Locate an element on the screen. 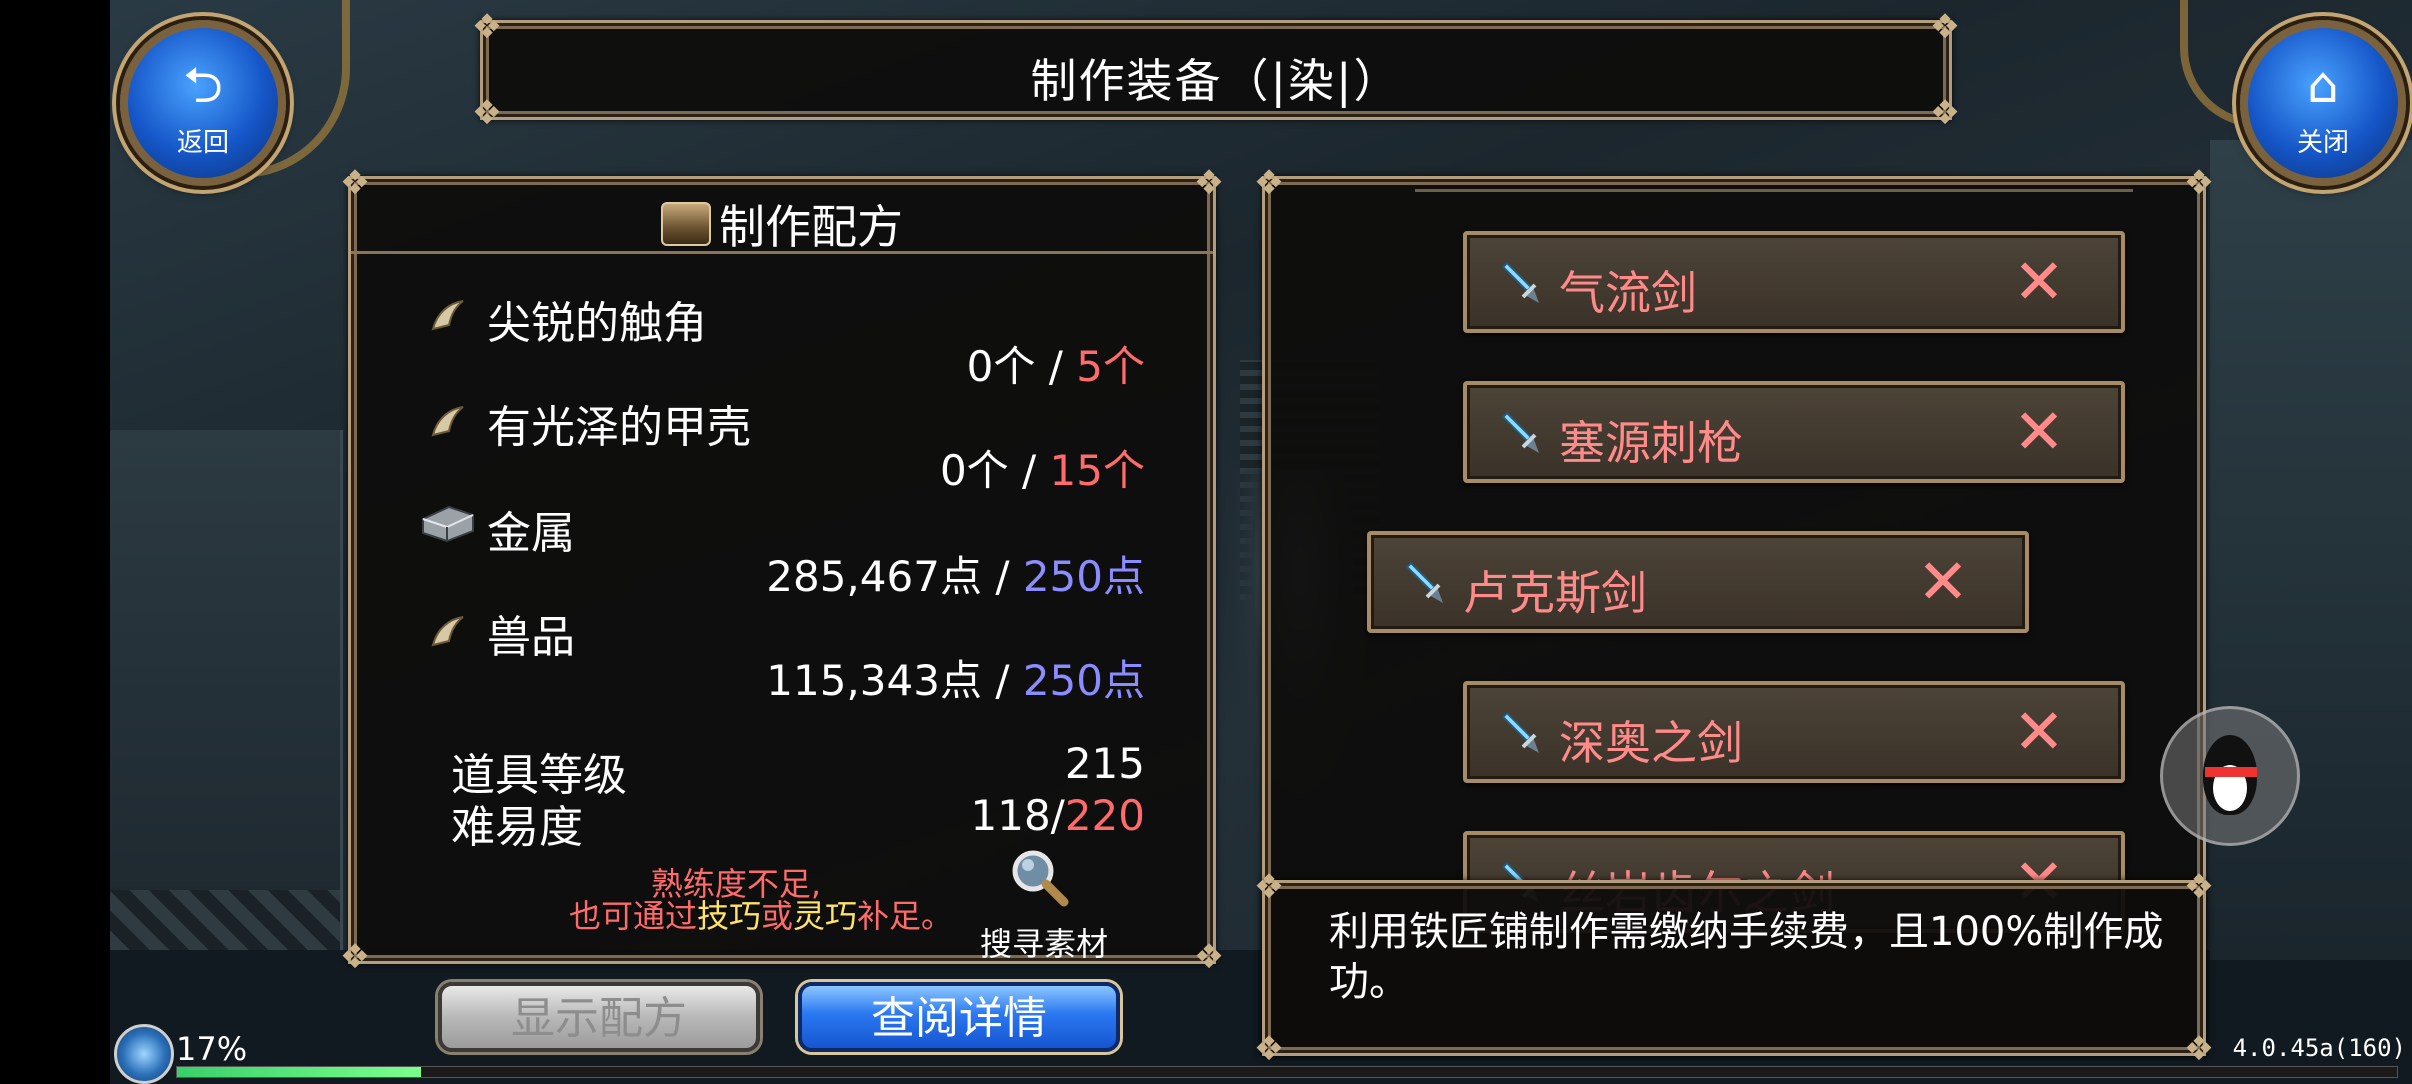 This screenshot has width=2412, height=1084. warning-text: 或 is located at coordinates (776, 916).